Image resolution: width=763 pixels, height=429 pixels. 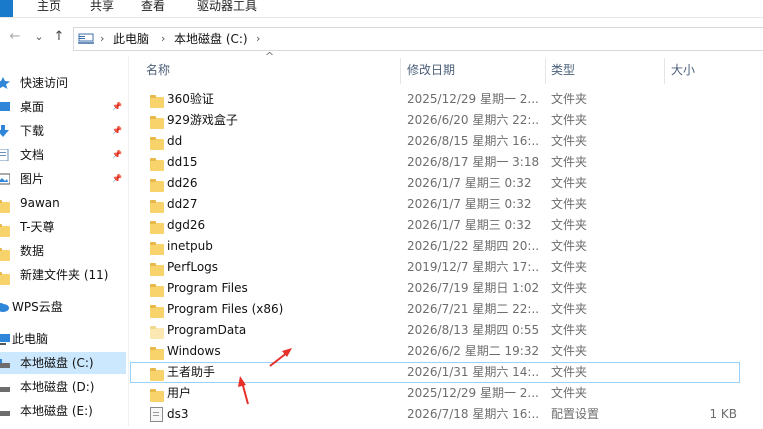 I want to click on sidebar-item-pictures: 图片 📌, so click(x=63, y=179).